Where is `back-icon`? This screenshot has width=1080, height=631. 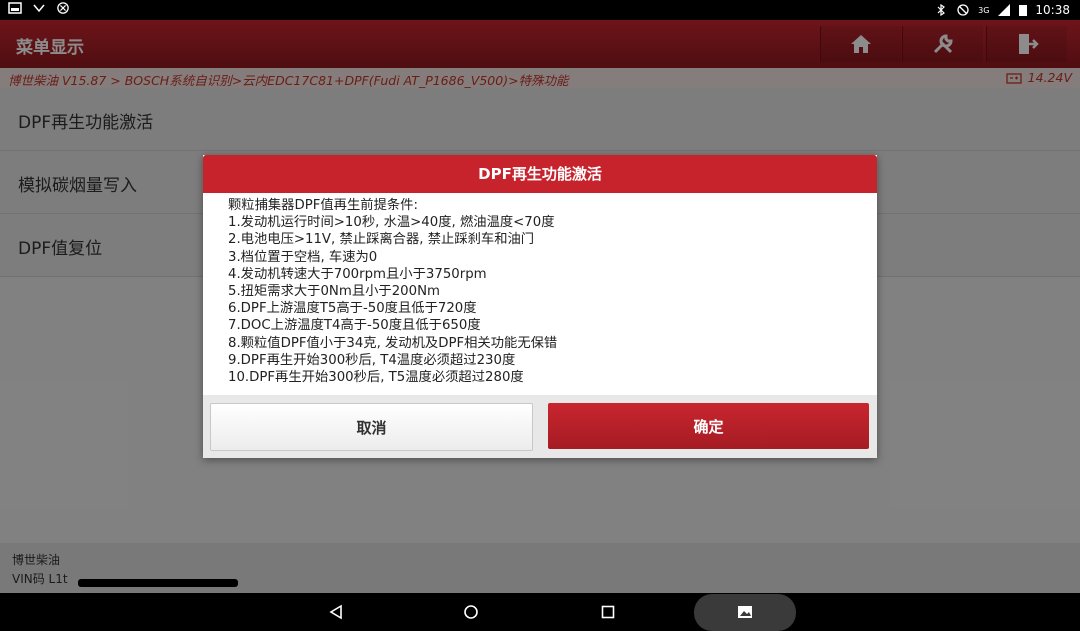
back-icon is located at coordinates (335, 612).